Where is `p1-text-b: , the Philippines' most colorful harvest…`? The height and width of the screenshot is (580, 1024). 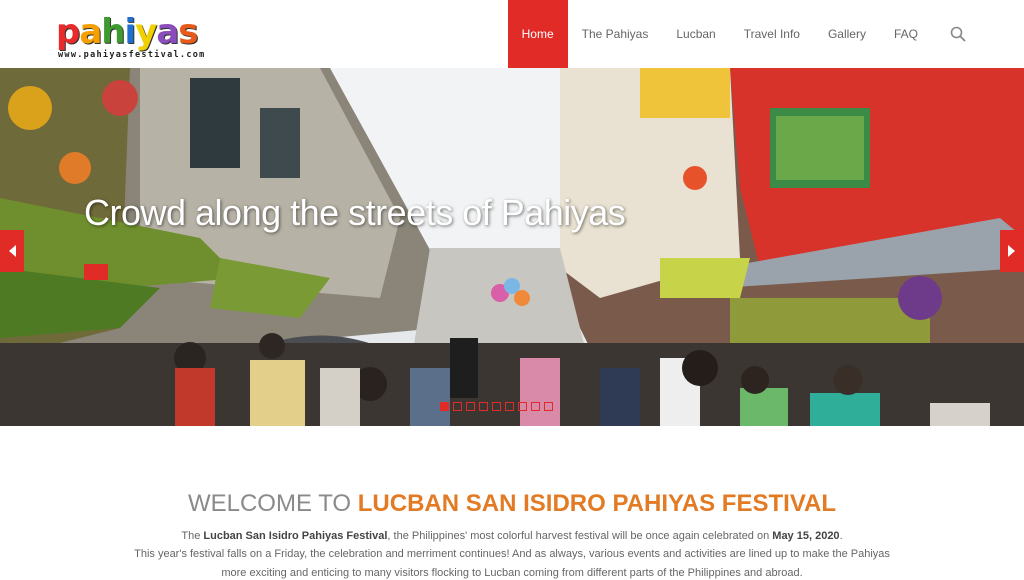
p1-text-b: , the Philippines' most colorful harvest… is located at coordinates (580, 536).